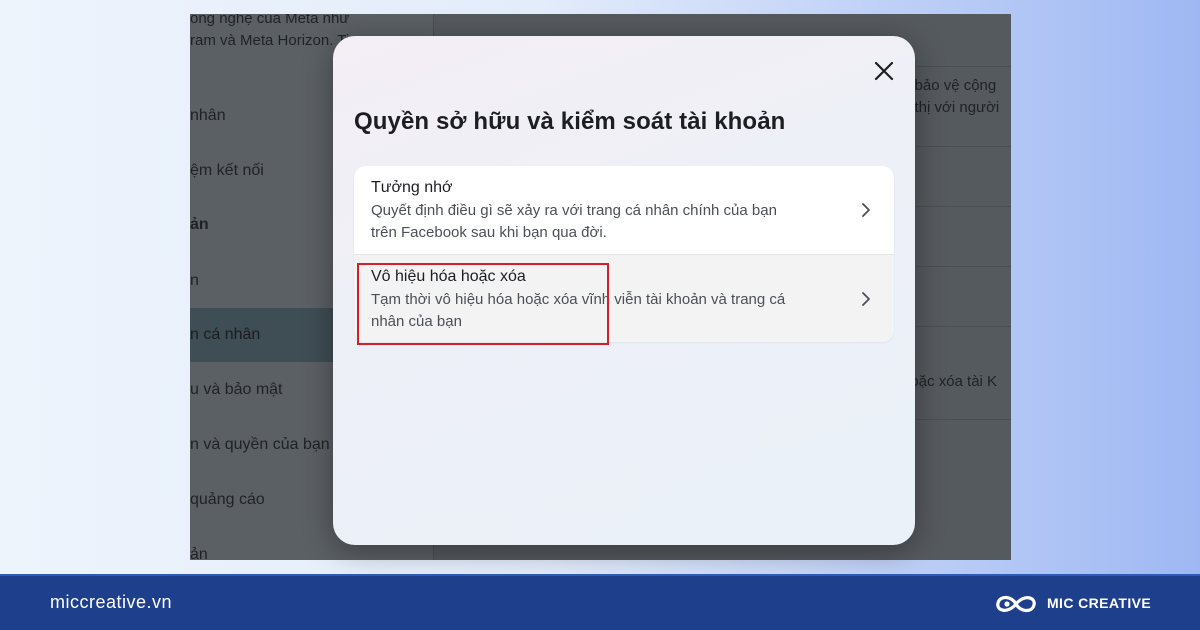 The height and width of the screenshot is (630, 1200). Describe the element at coordinates (489, 232) in the screenshot. I see `option-description-line: trên Facebook sau khi bạn qua đời.` at that location.